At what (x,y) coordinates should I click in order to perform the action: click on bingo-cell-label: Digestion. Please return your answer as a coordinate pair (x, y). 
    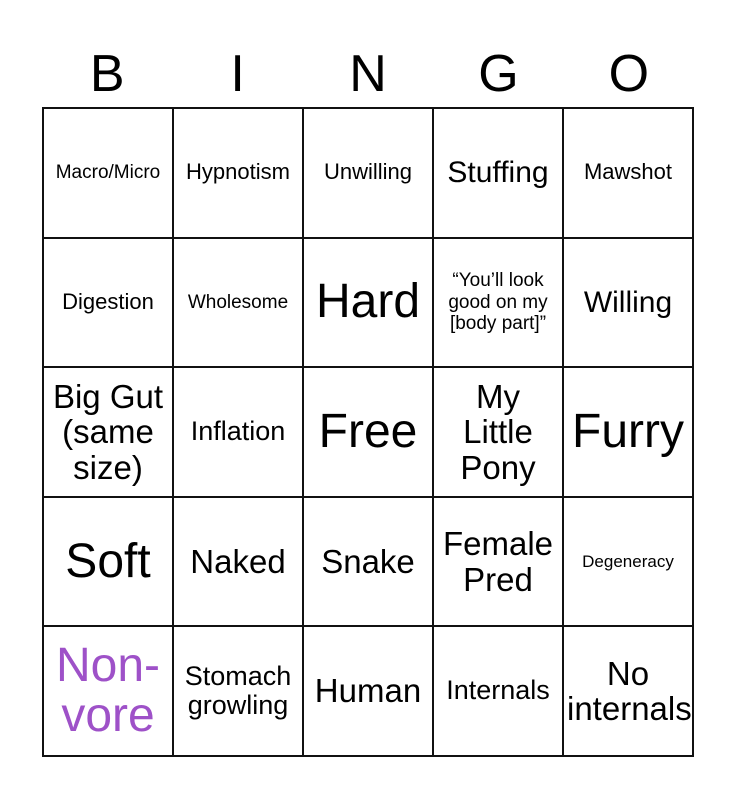
    Looking at the image, I should click on (108, 302).